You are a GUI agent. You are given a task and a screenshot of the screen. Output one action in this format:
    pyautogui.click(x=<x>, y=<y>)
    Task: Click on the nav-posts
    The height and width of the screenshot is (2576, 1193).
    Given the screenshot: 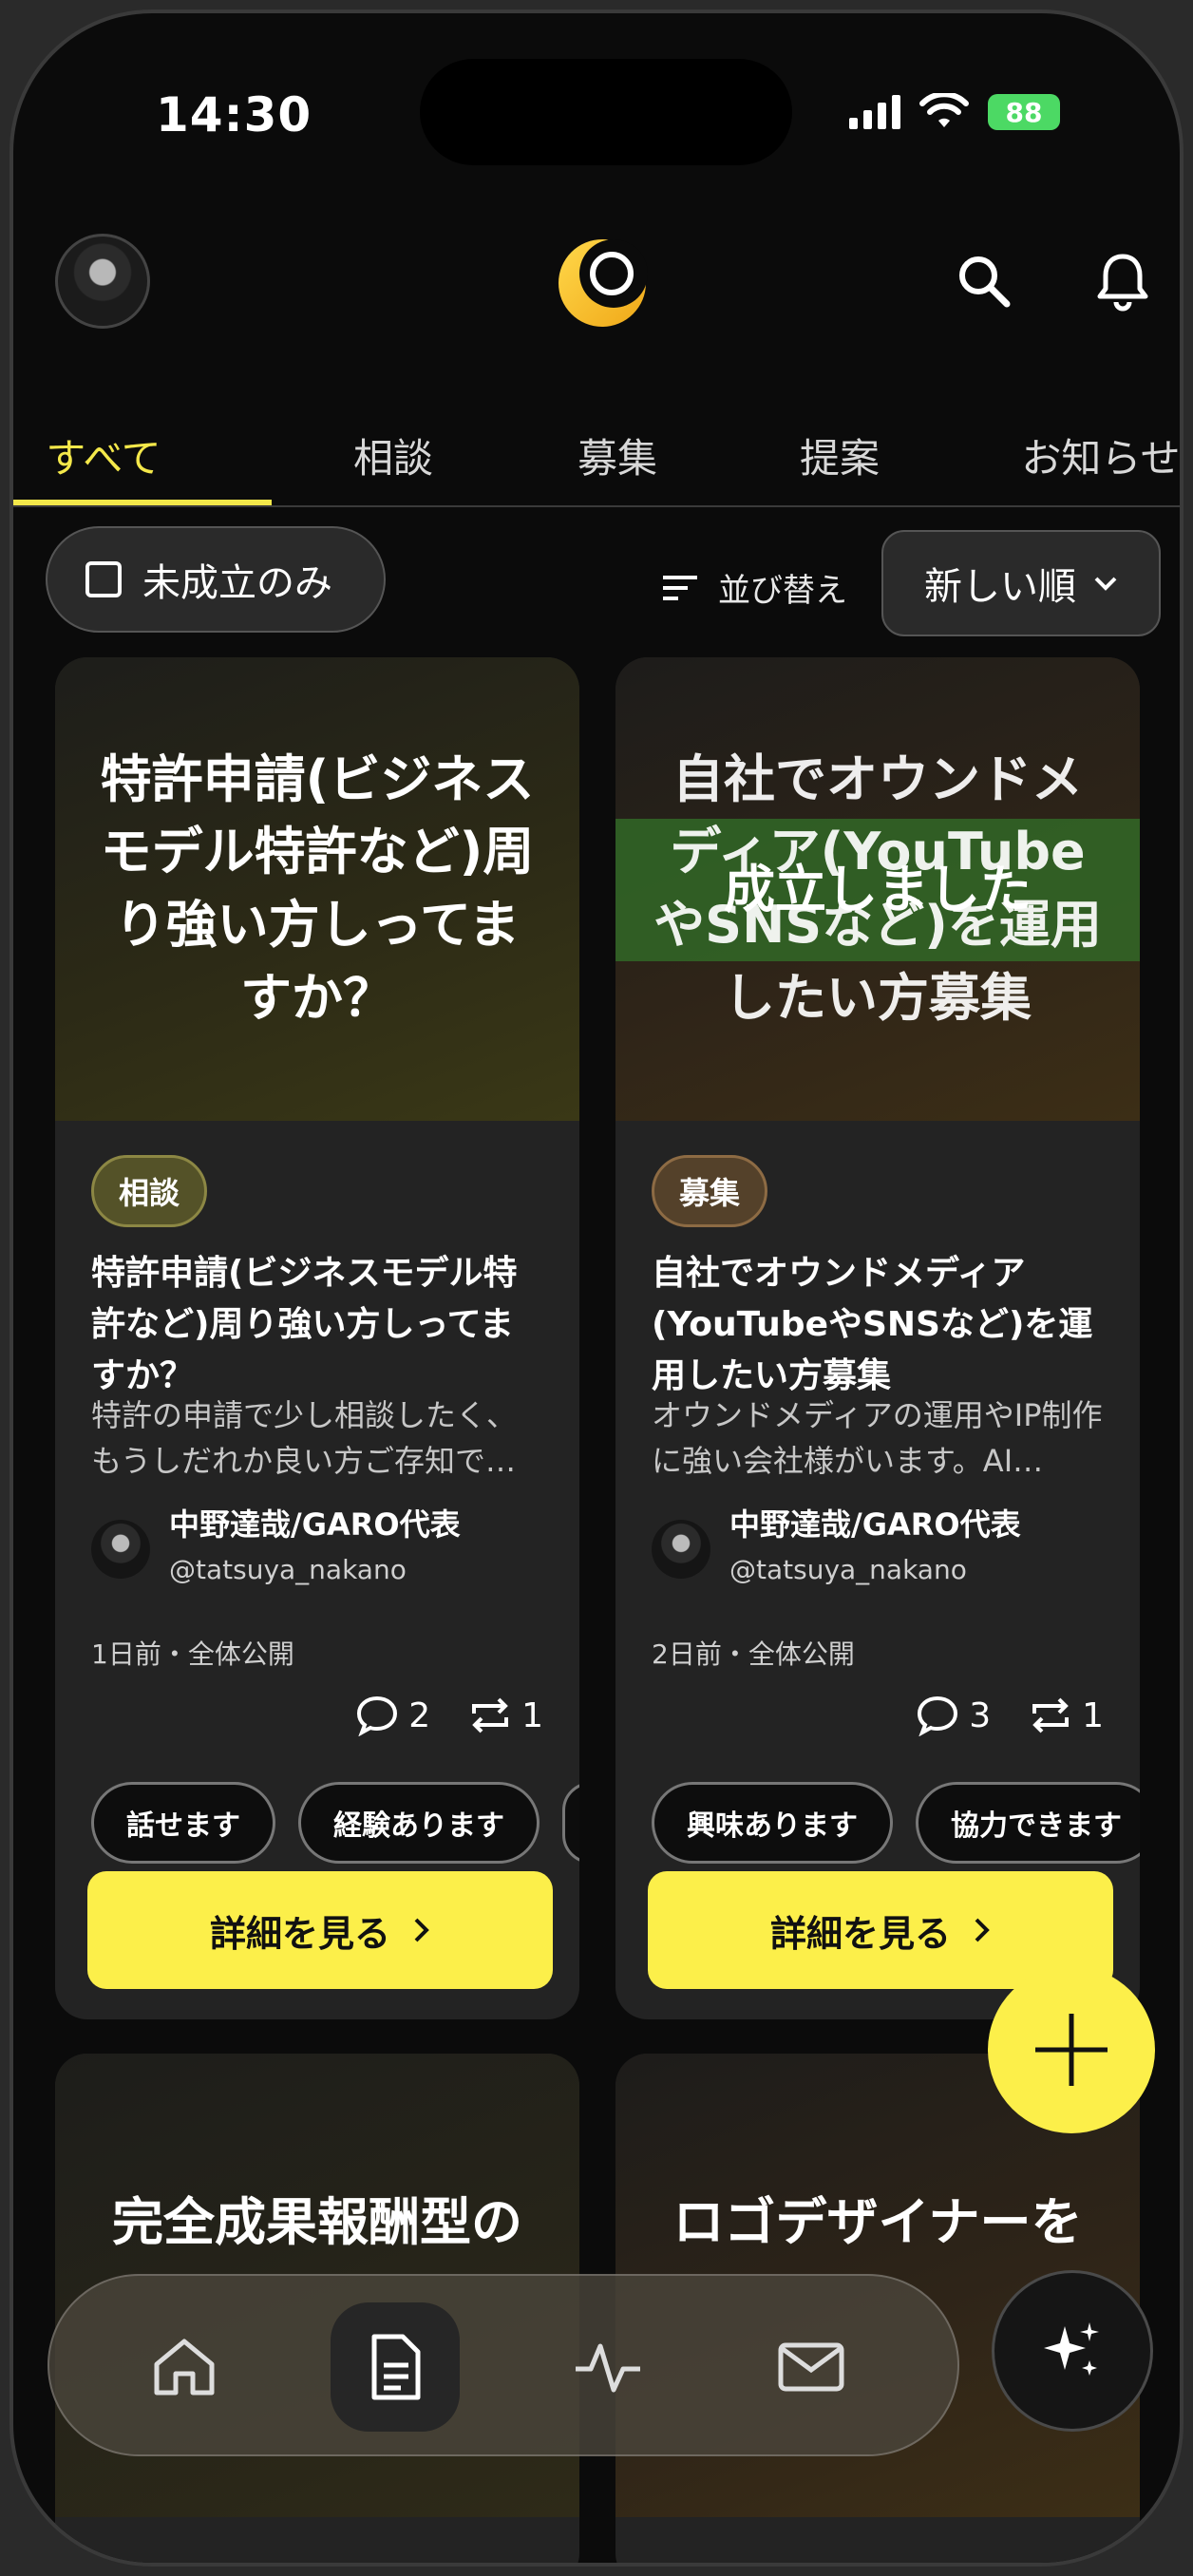 What is the action you would take?
    pyautogui.click(x=395, y=2367)
    